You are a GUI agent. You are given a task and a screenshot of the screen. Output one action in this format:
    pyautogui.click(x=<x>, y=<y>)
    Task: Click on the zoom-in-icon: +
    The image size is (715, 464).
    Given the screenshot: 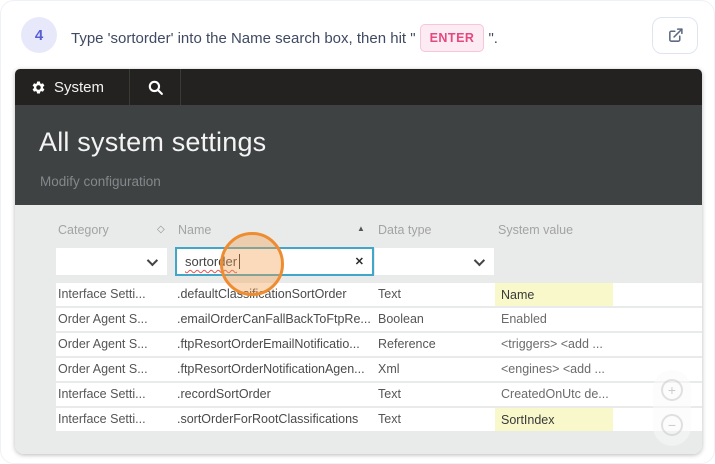 What is the action you would take?
    pyautogui.click(x=672, y=390)
    